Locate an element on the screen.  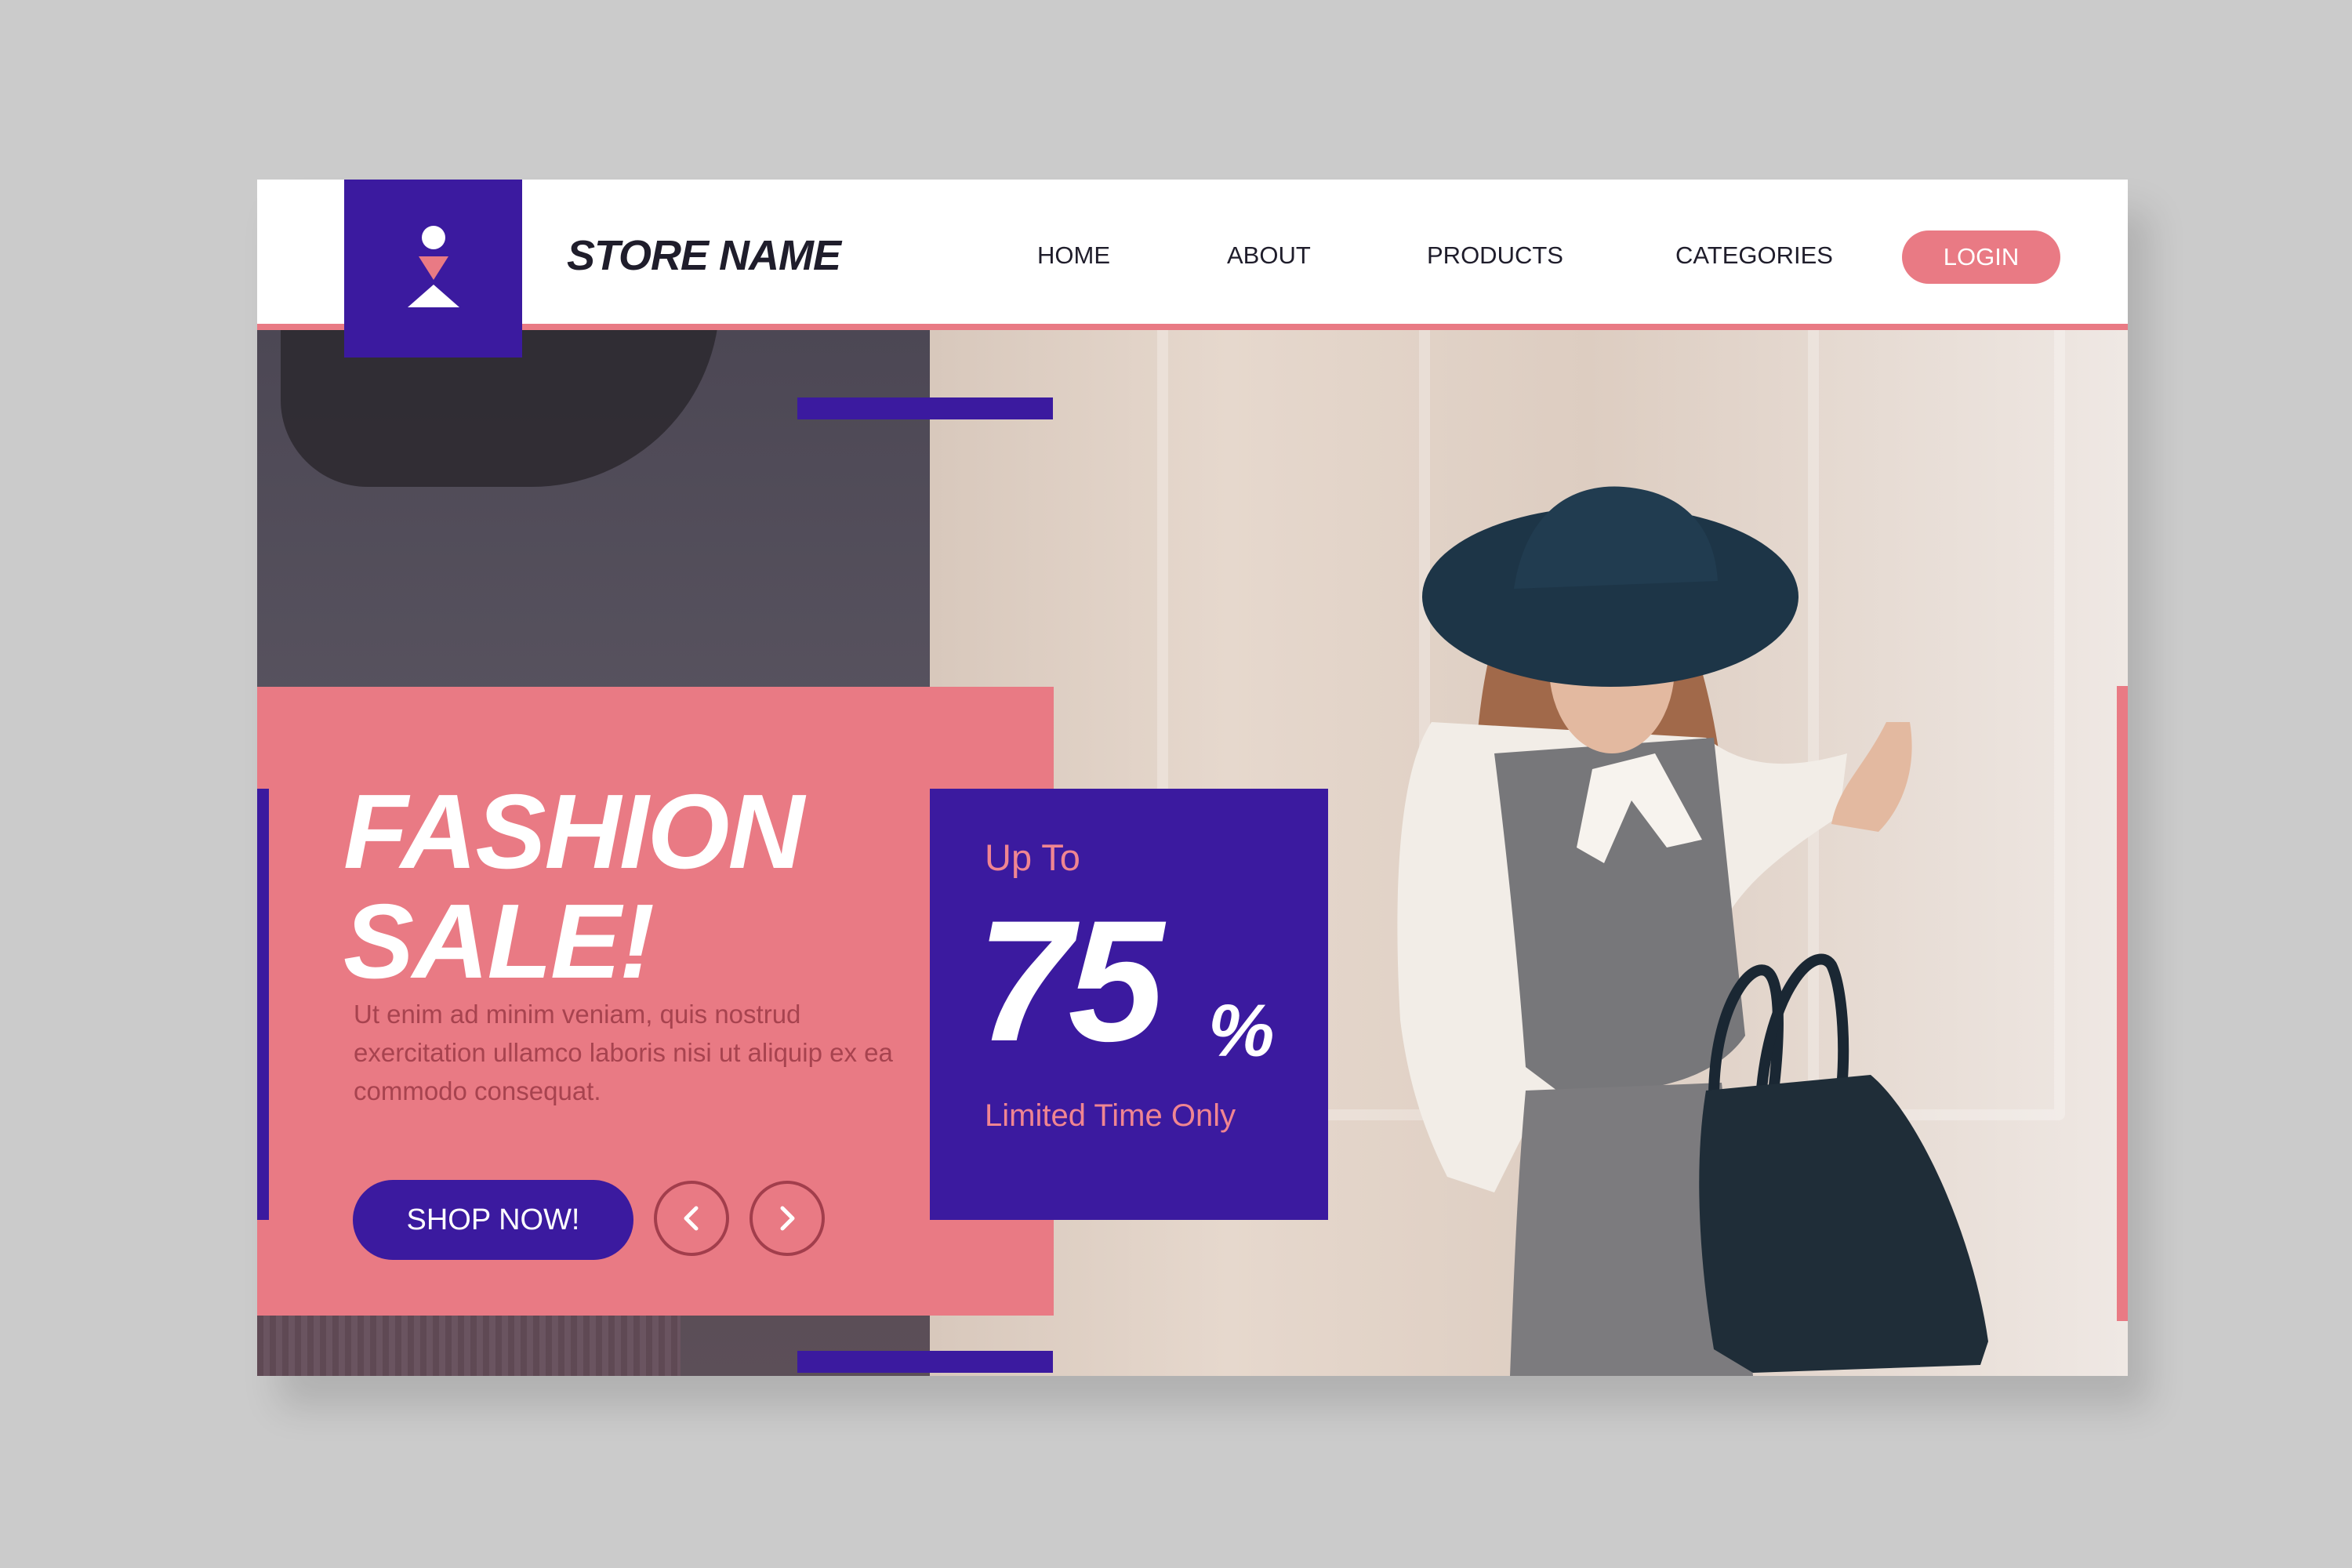
next-slide-button is located at coordinates (787, 1218).